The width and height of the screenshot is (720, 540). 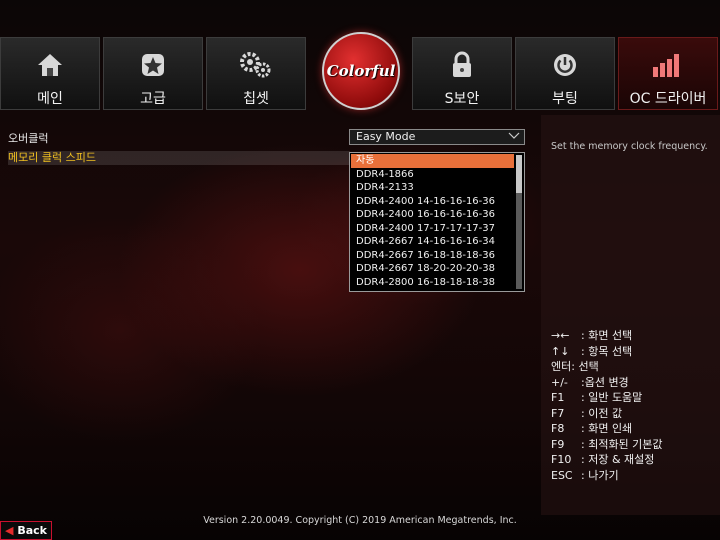 What do you see at coordinates (28, 138) in the screenshot?
I see `overclock-label: 오버클럭` at bounding box center [28, 138].